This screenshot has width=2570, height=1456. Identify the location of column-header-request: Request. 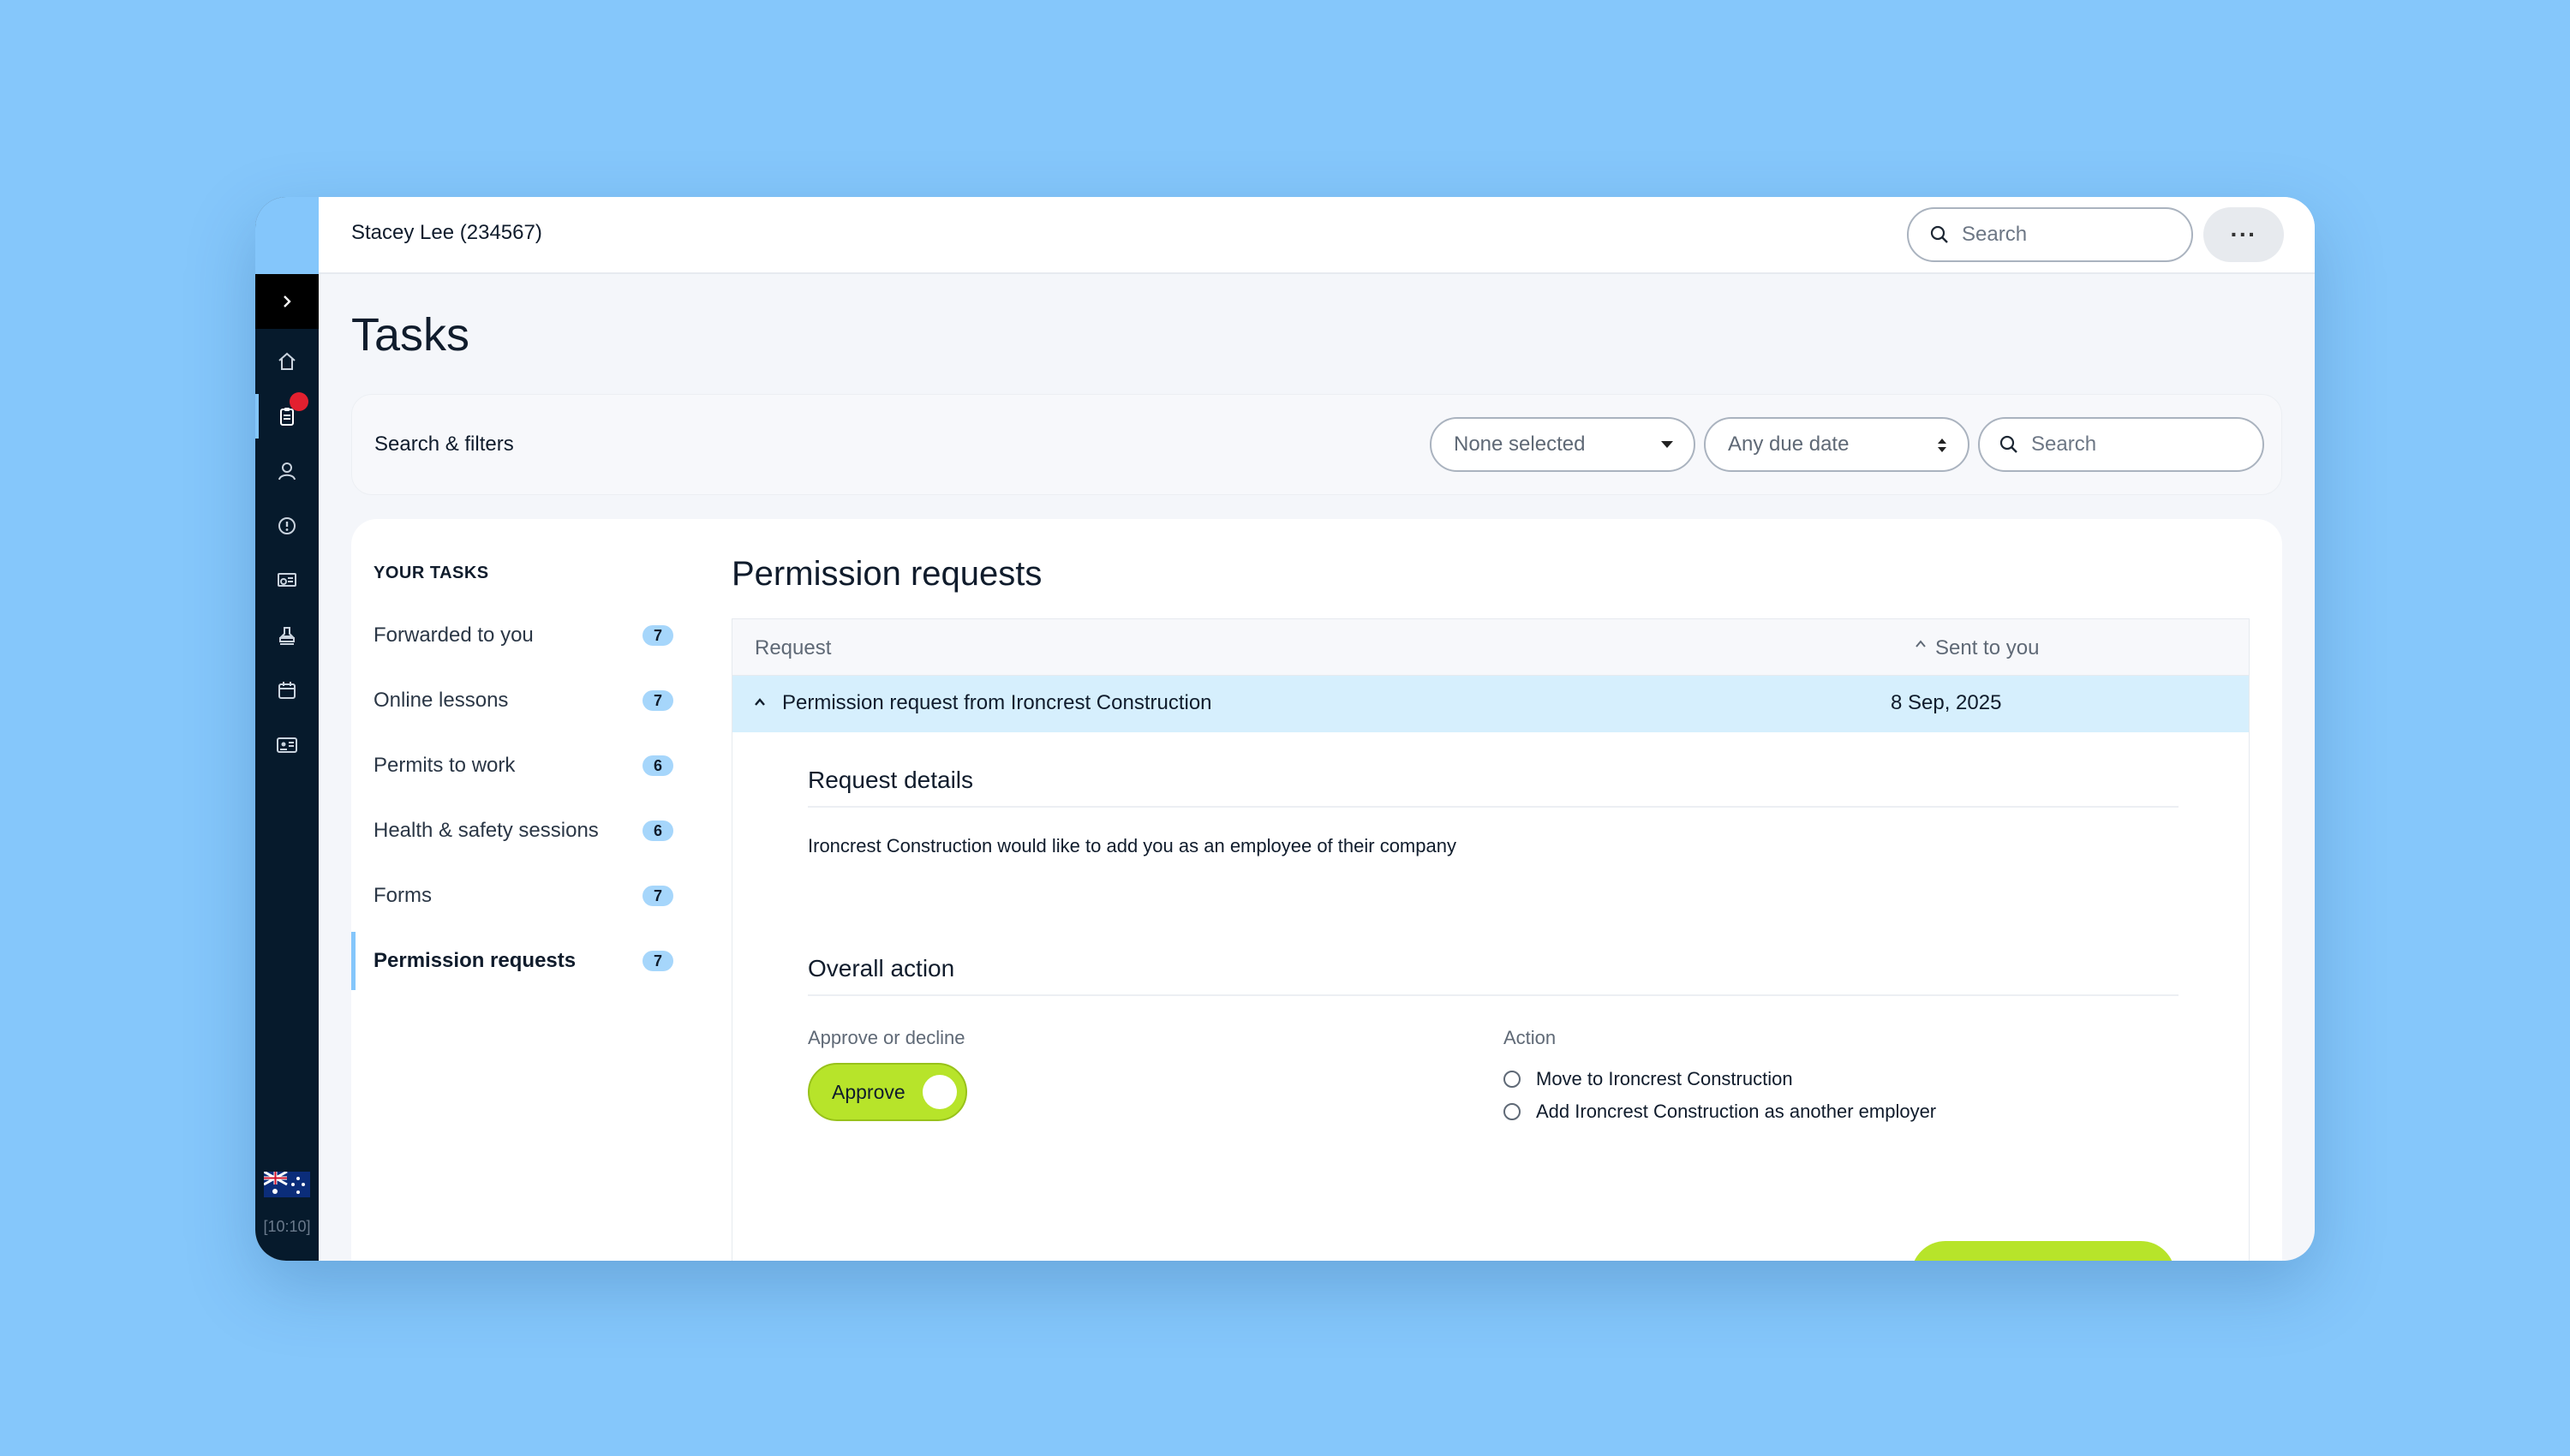
(793, 648).